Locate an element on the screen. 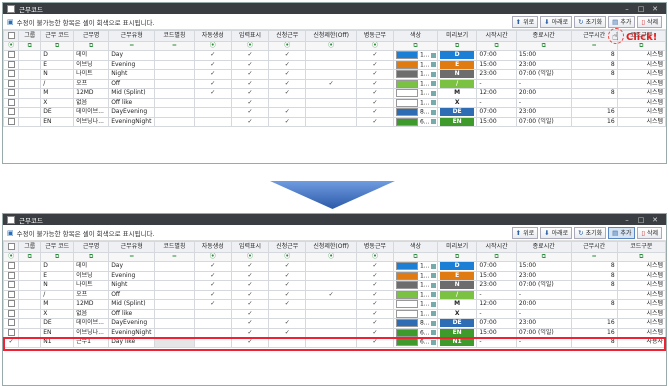 The width and height of the screenshot is (669, 386). code-cell: X is located at coordinates (57, 313).